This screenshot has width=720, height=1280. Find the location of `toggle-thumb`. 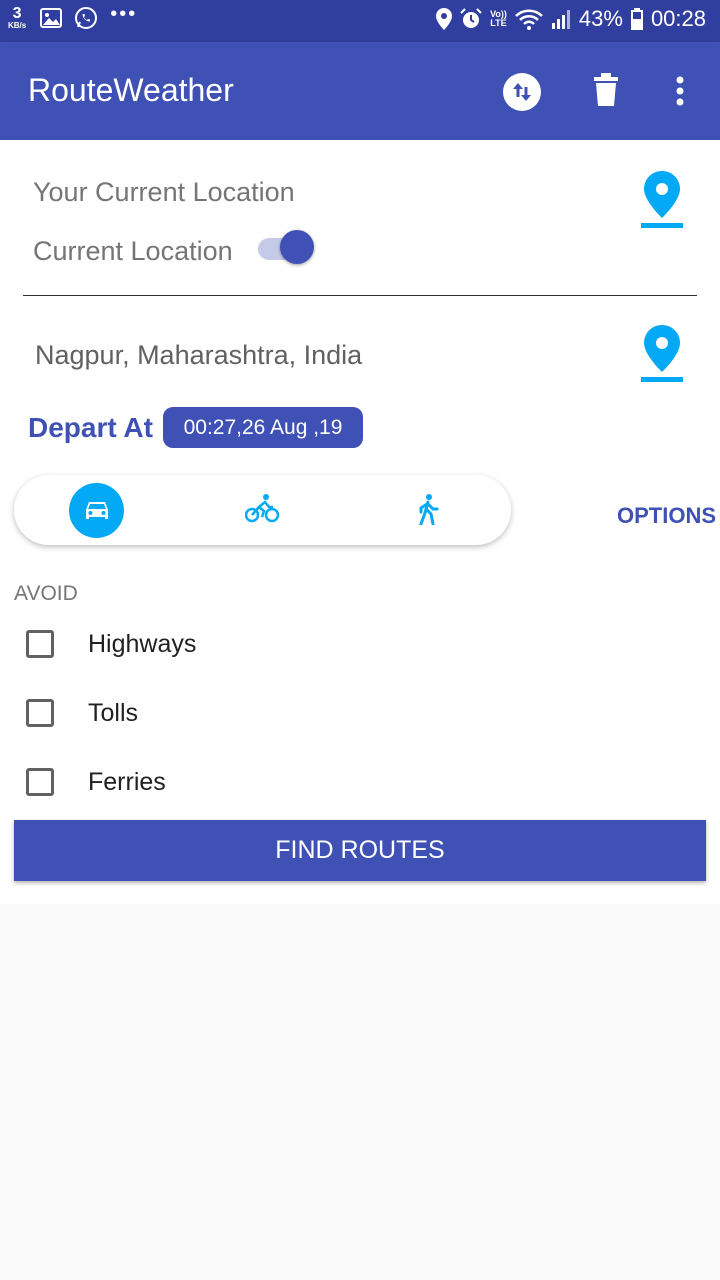

toggle-thumb is located at coordinates (297, 247).